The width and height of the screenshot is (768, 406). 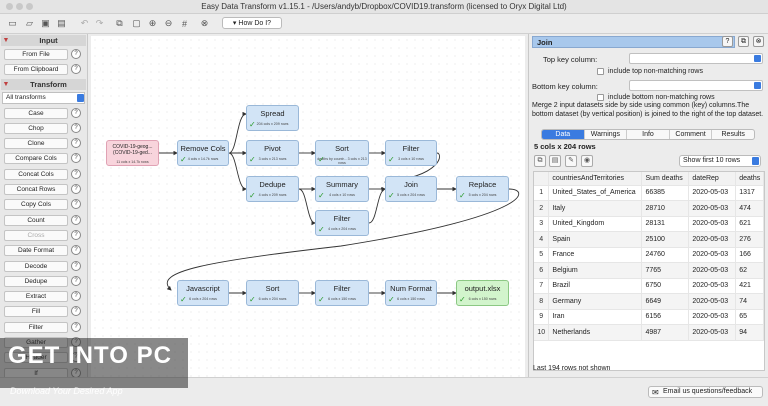 I want to click on detach-icon: ⧉, so click(x=743, y=41).